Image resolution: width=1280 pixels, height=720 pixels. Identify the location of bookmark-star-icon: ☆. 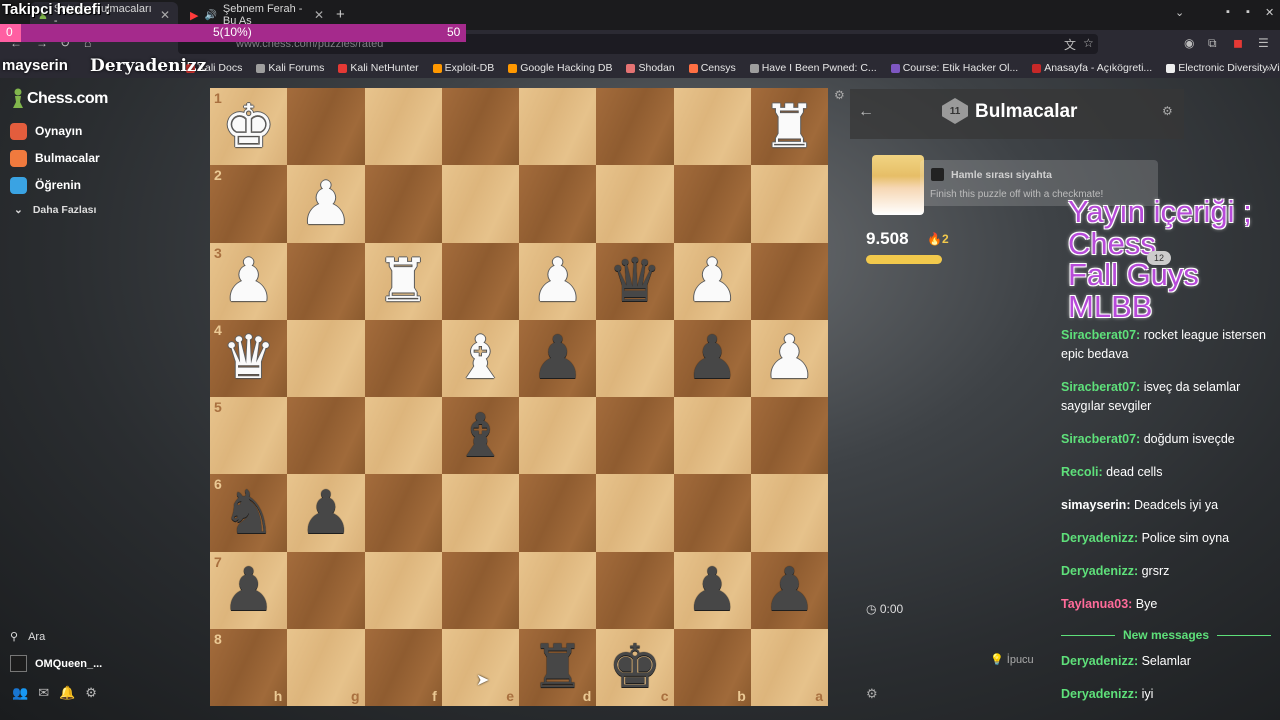
(1088, 43).